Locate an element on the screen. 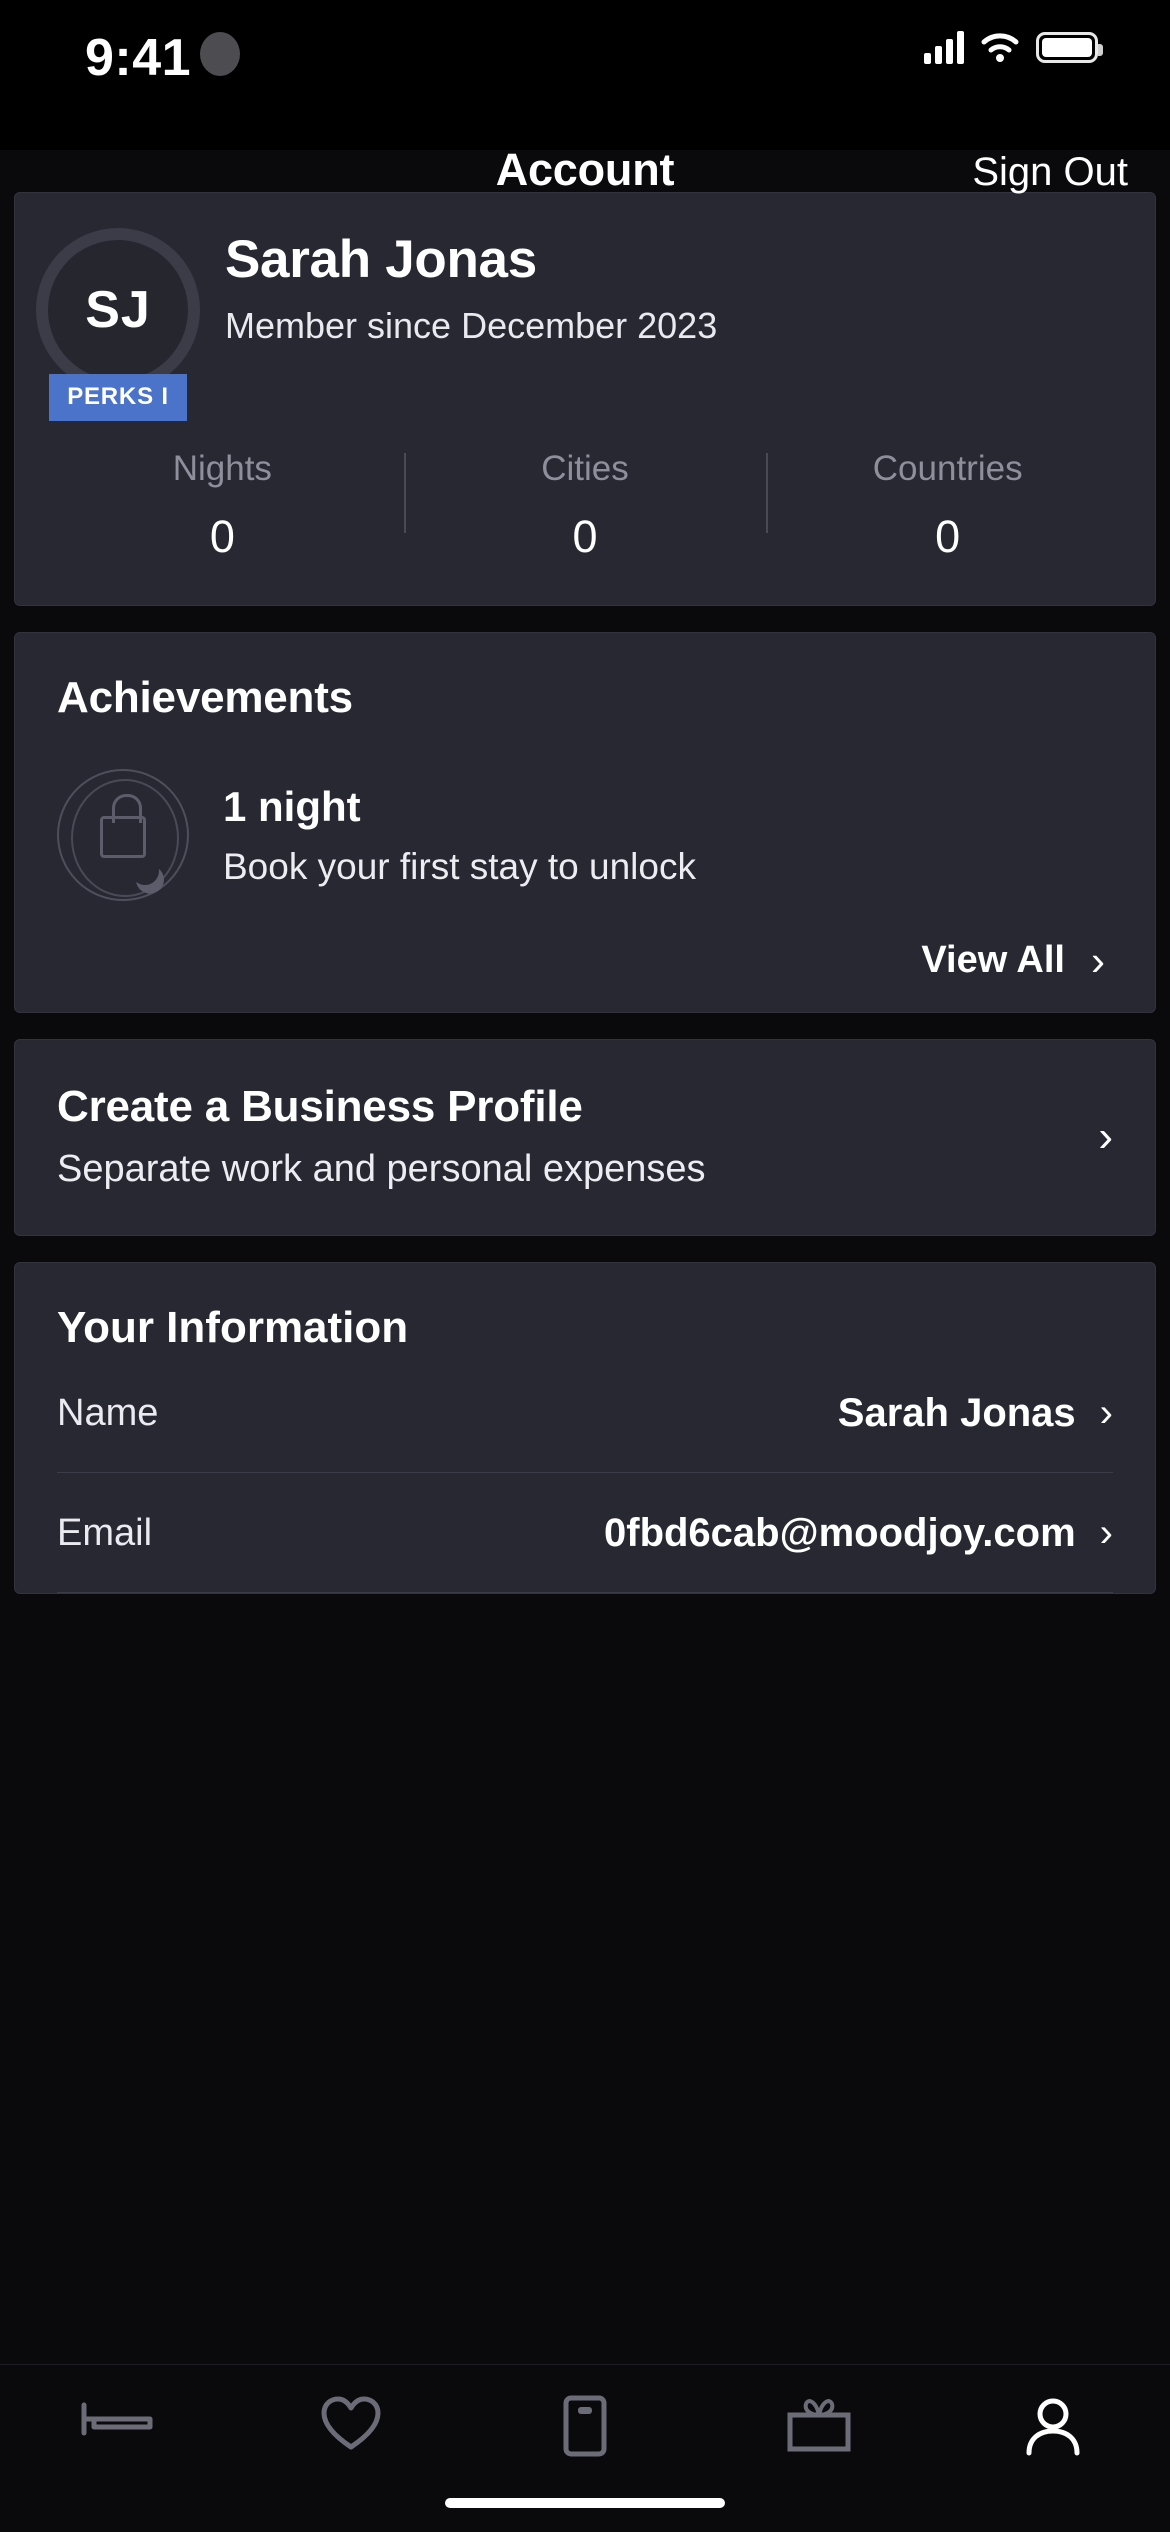 The height and width of the screenshot is (2532, 1170). achievement-description: Book your first stay to unlock is located at coordinates (459, 866).